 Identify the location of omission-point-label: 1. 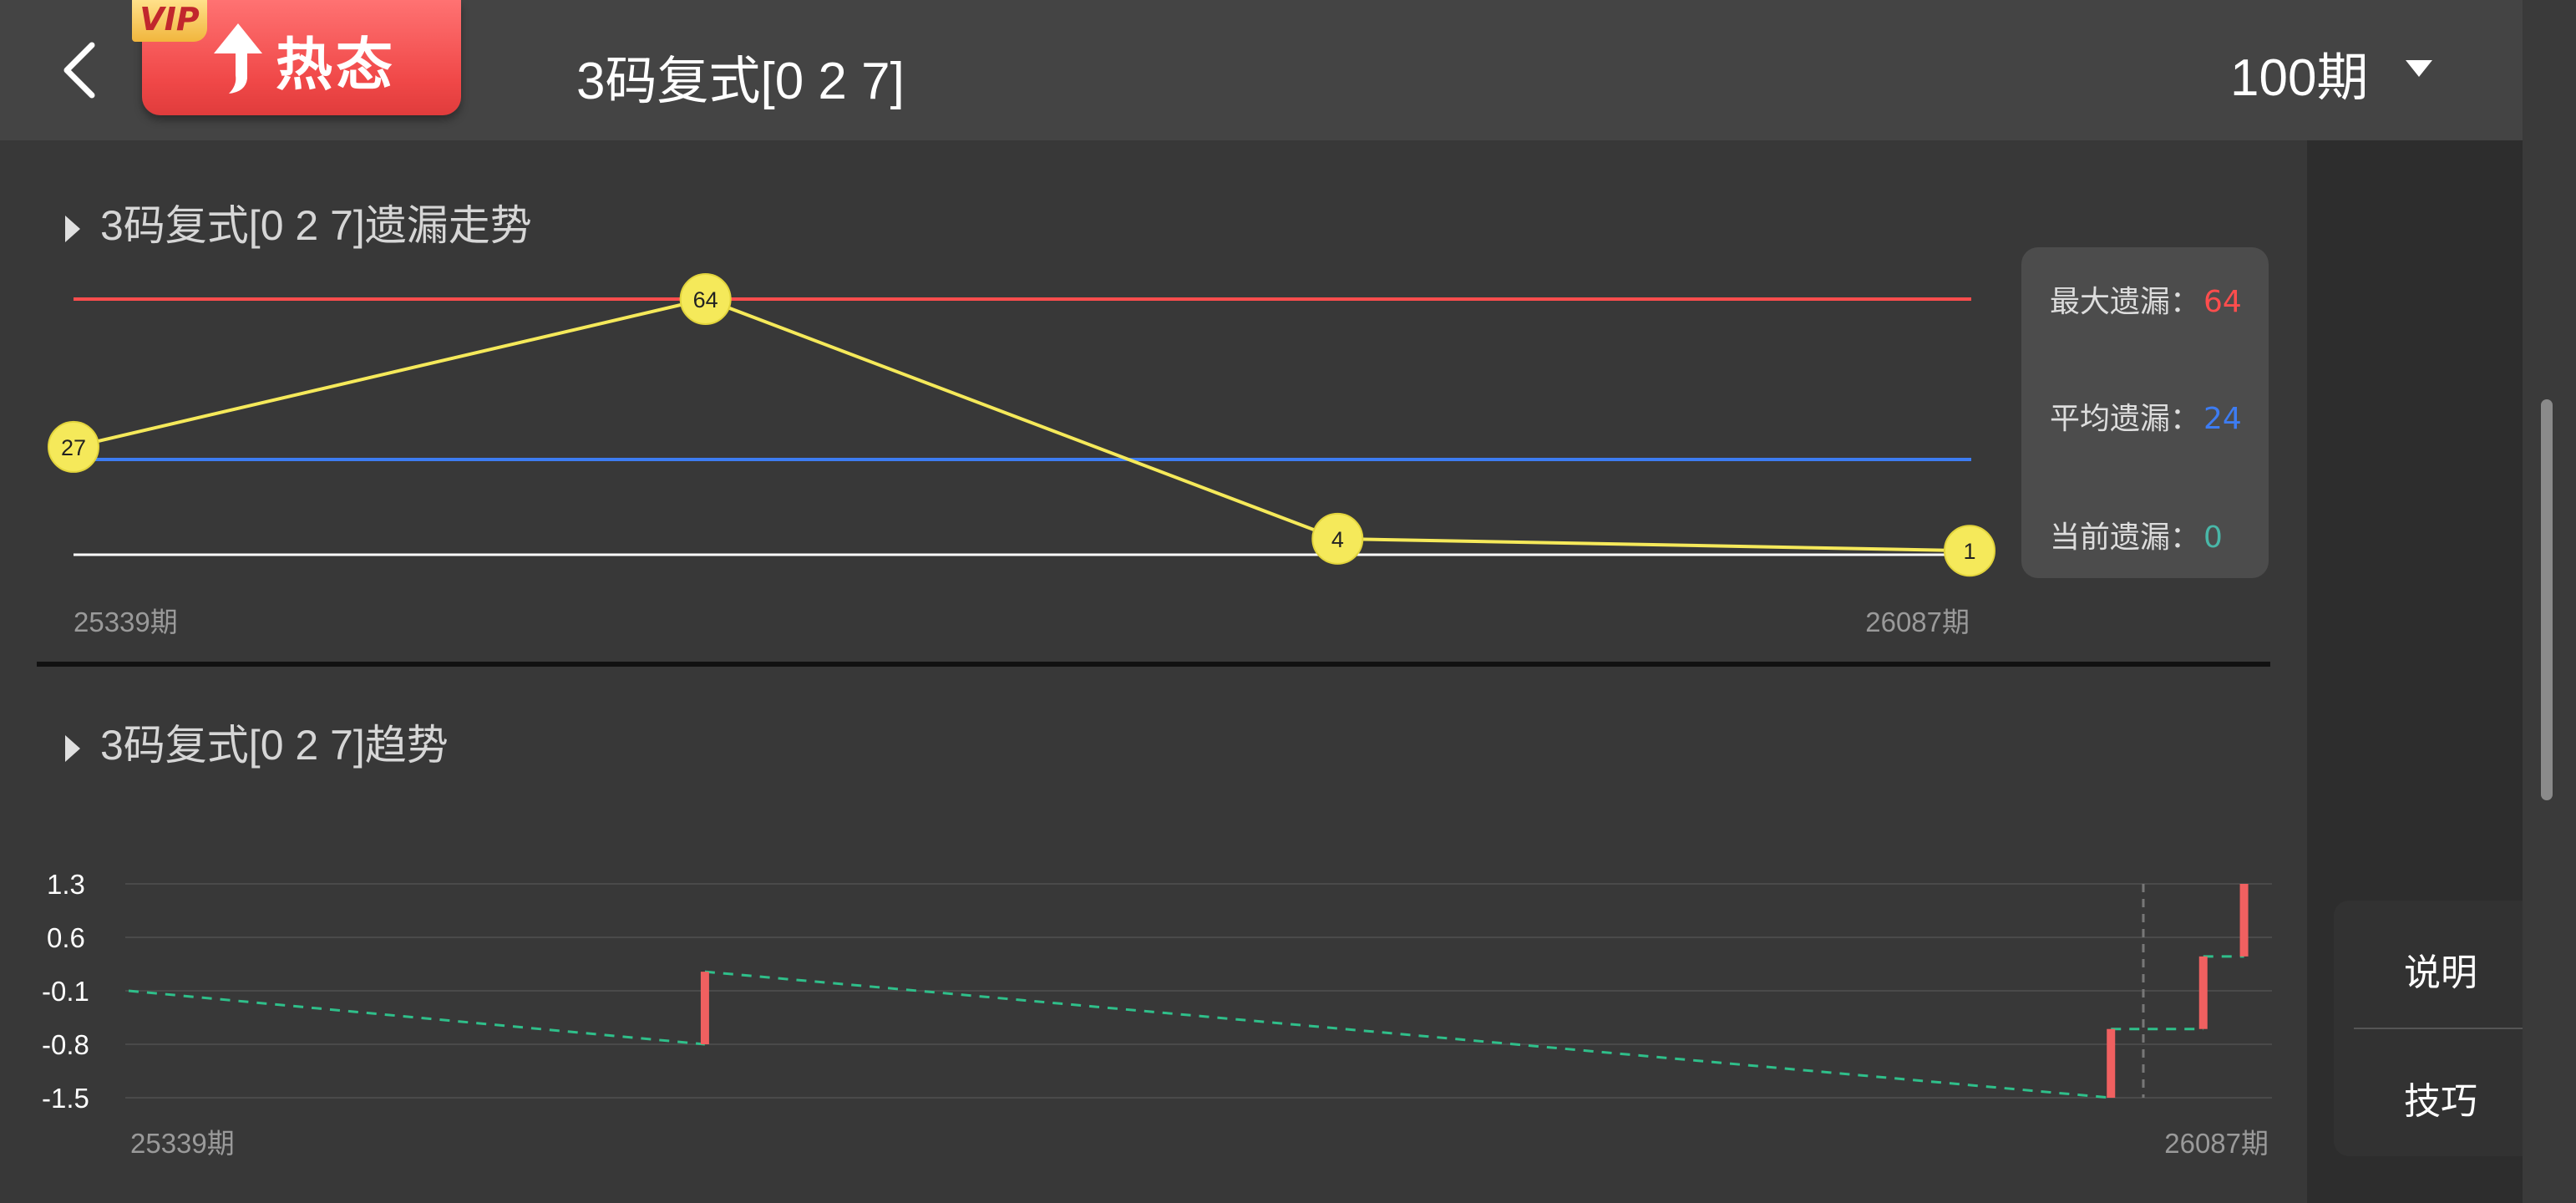
(1969, 551).